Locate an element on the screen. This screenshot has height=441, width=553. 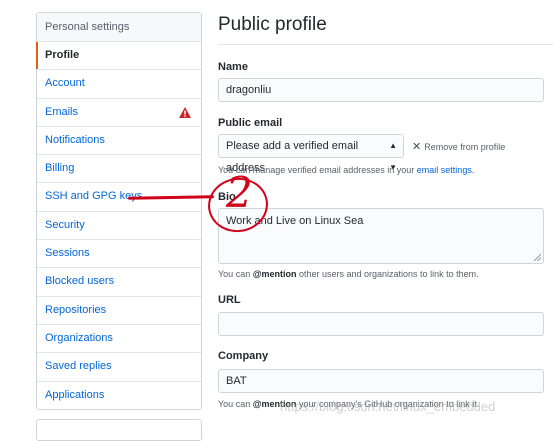
sidebar-item-repositories: Repositories is located at coordinates (119, 311).